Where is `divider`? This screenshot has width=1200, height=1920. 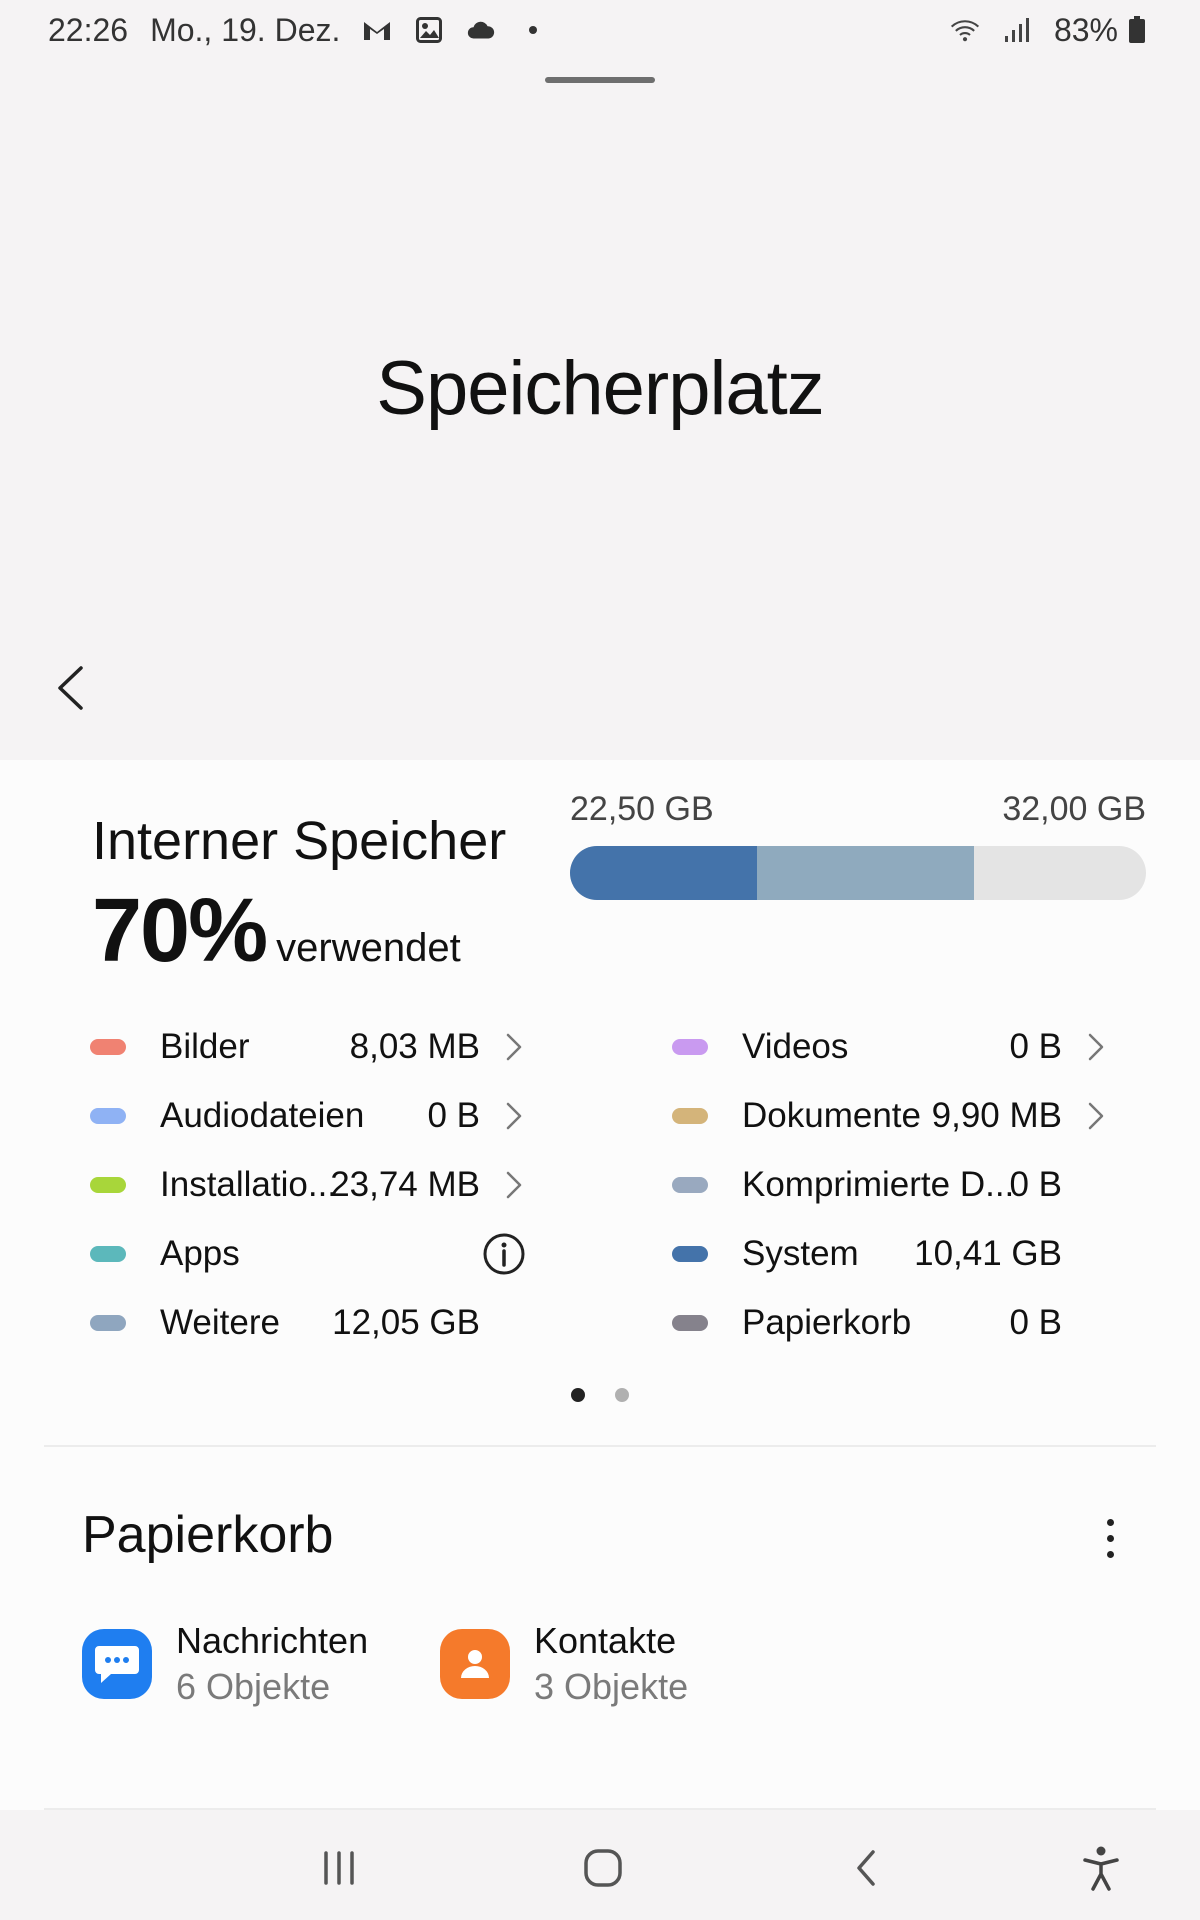 divider is located at coordinates (600, 1446).